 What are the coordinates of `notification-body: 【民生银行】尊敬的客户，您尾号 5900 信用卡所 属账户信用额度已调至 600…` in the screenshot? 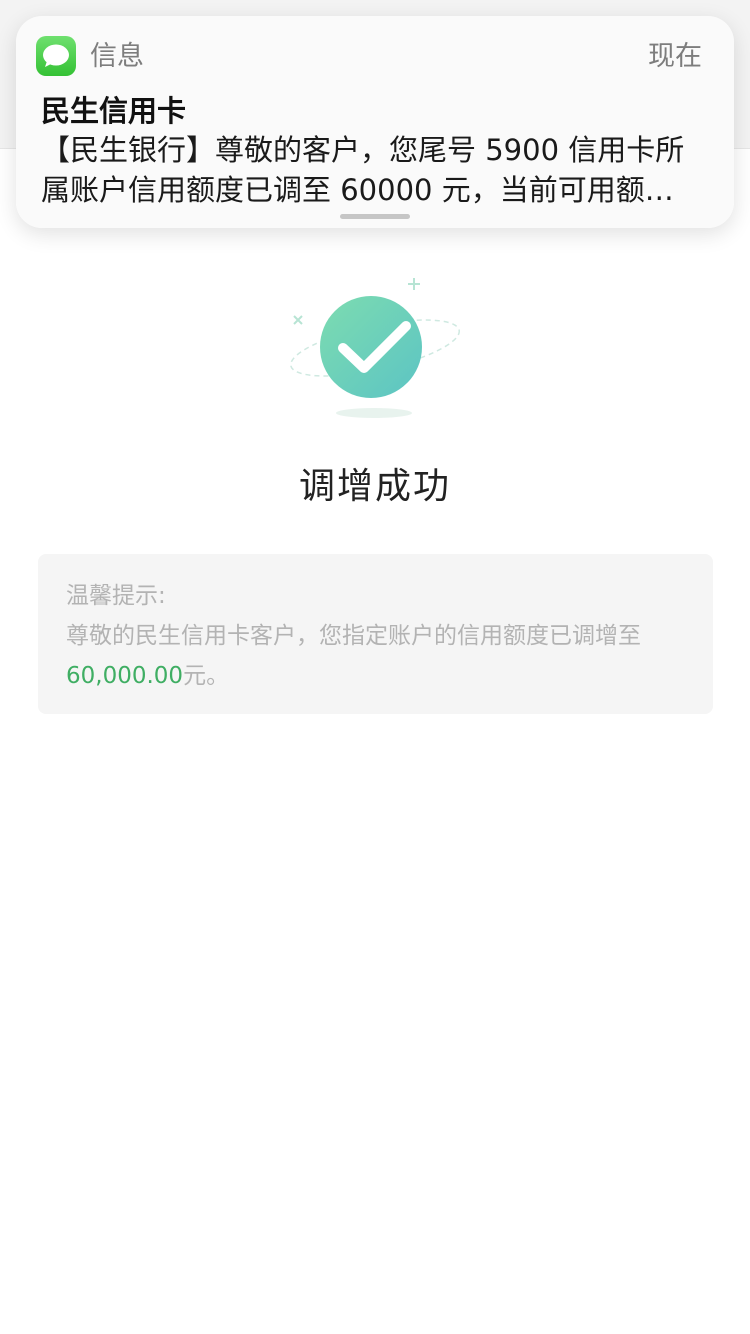 It's located at (376, 170).